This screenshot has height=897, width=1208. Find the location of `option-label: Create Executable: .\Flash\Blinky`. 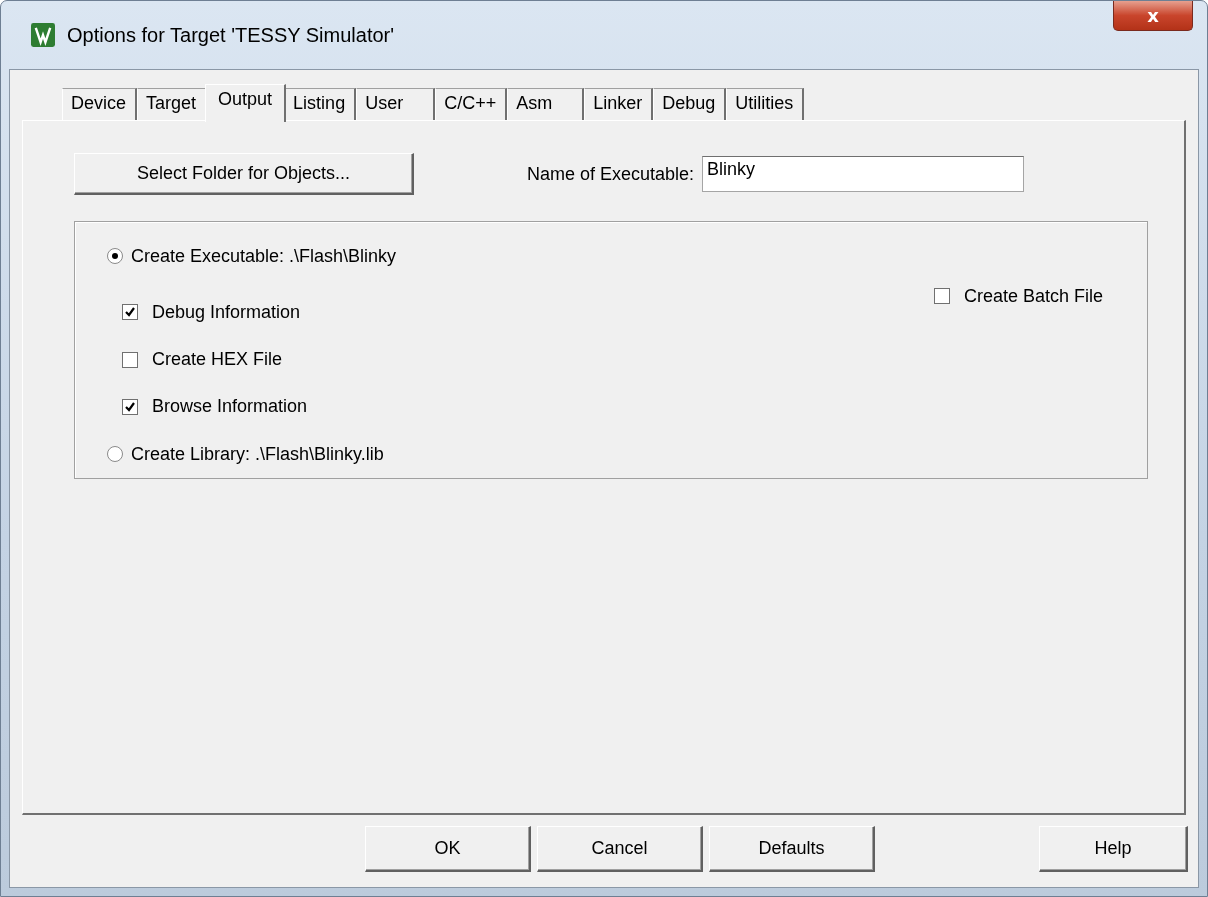

option-label: Create Executable: .\Flash\Blinky is located at coordinates (264, 256).